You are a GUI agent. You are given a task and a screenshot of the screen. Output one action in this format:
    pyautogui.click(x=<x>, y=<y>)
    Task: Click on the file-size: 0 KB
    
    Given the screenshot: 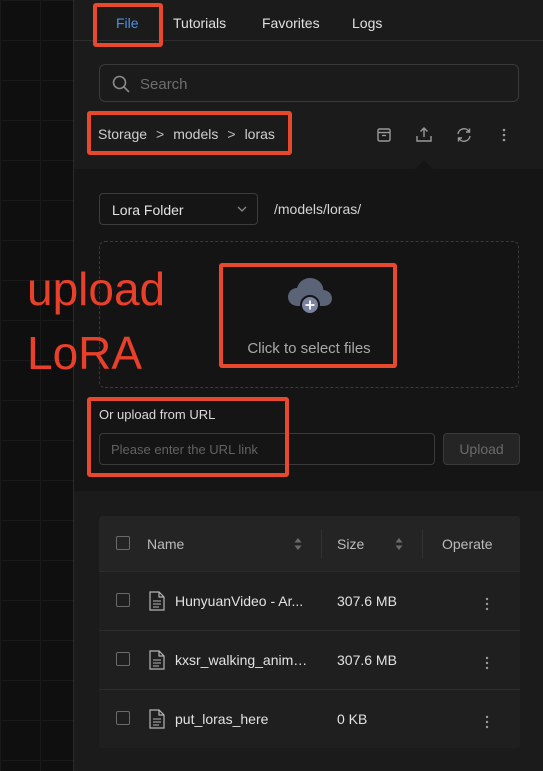 What is the action you would take?
    pyautogui.click(x=352, y=719)
    